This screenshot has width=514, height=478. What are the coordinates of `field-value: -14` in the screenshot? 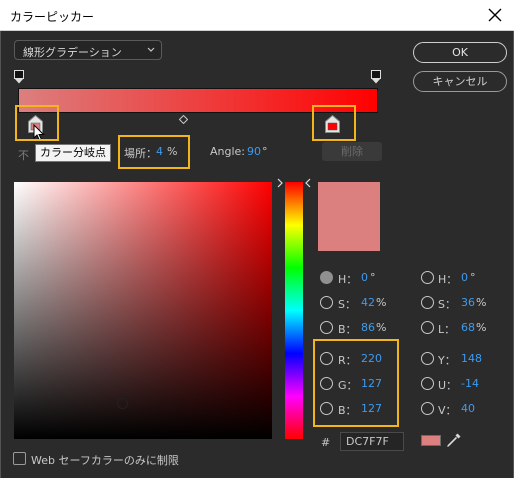 It's located at (470, 383).